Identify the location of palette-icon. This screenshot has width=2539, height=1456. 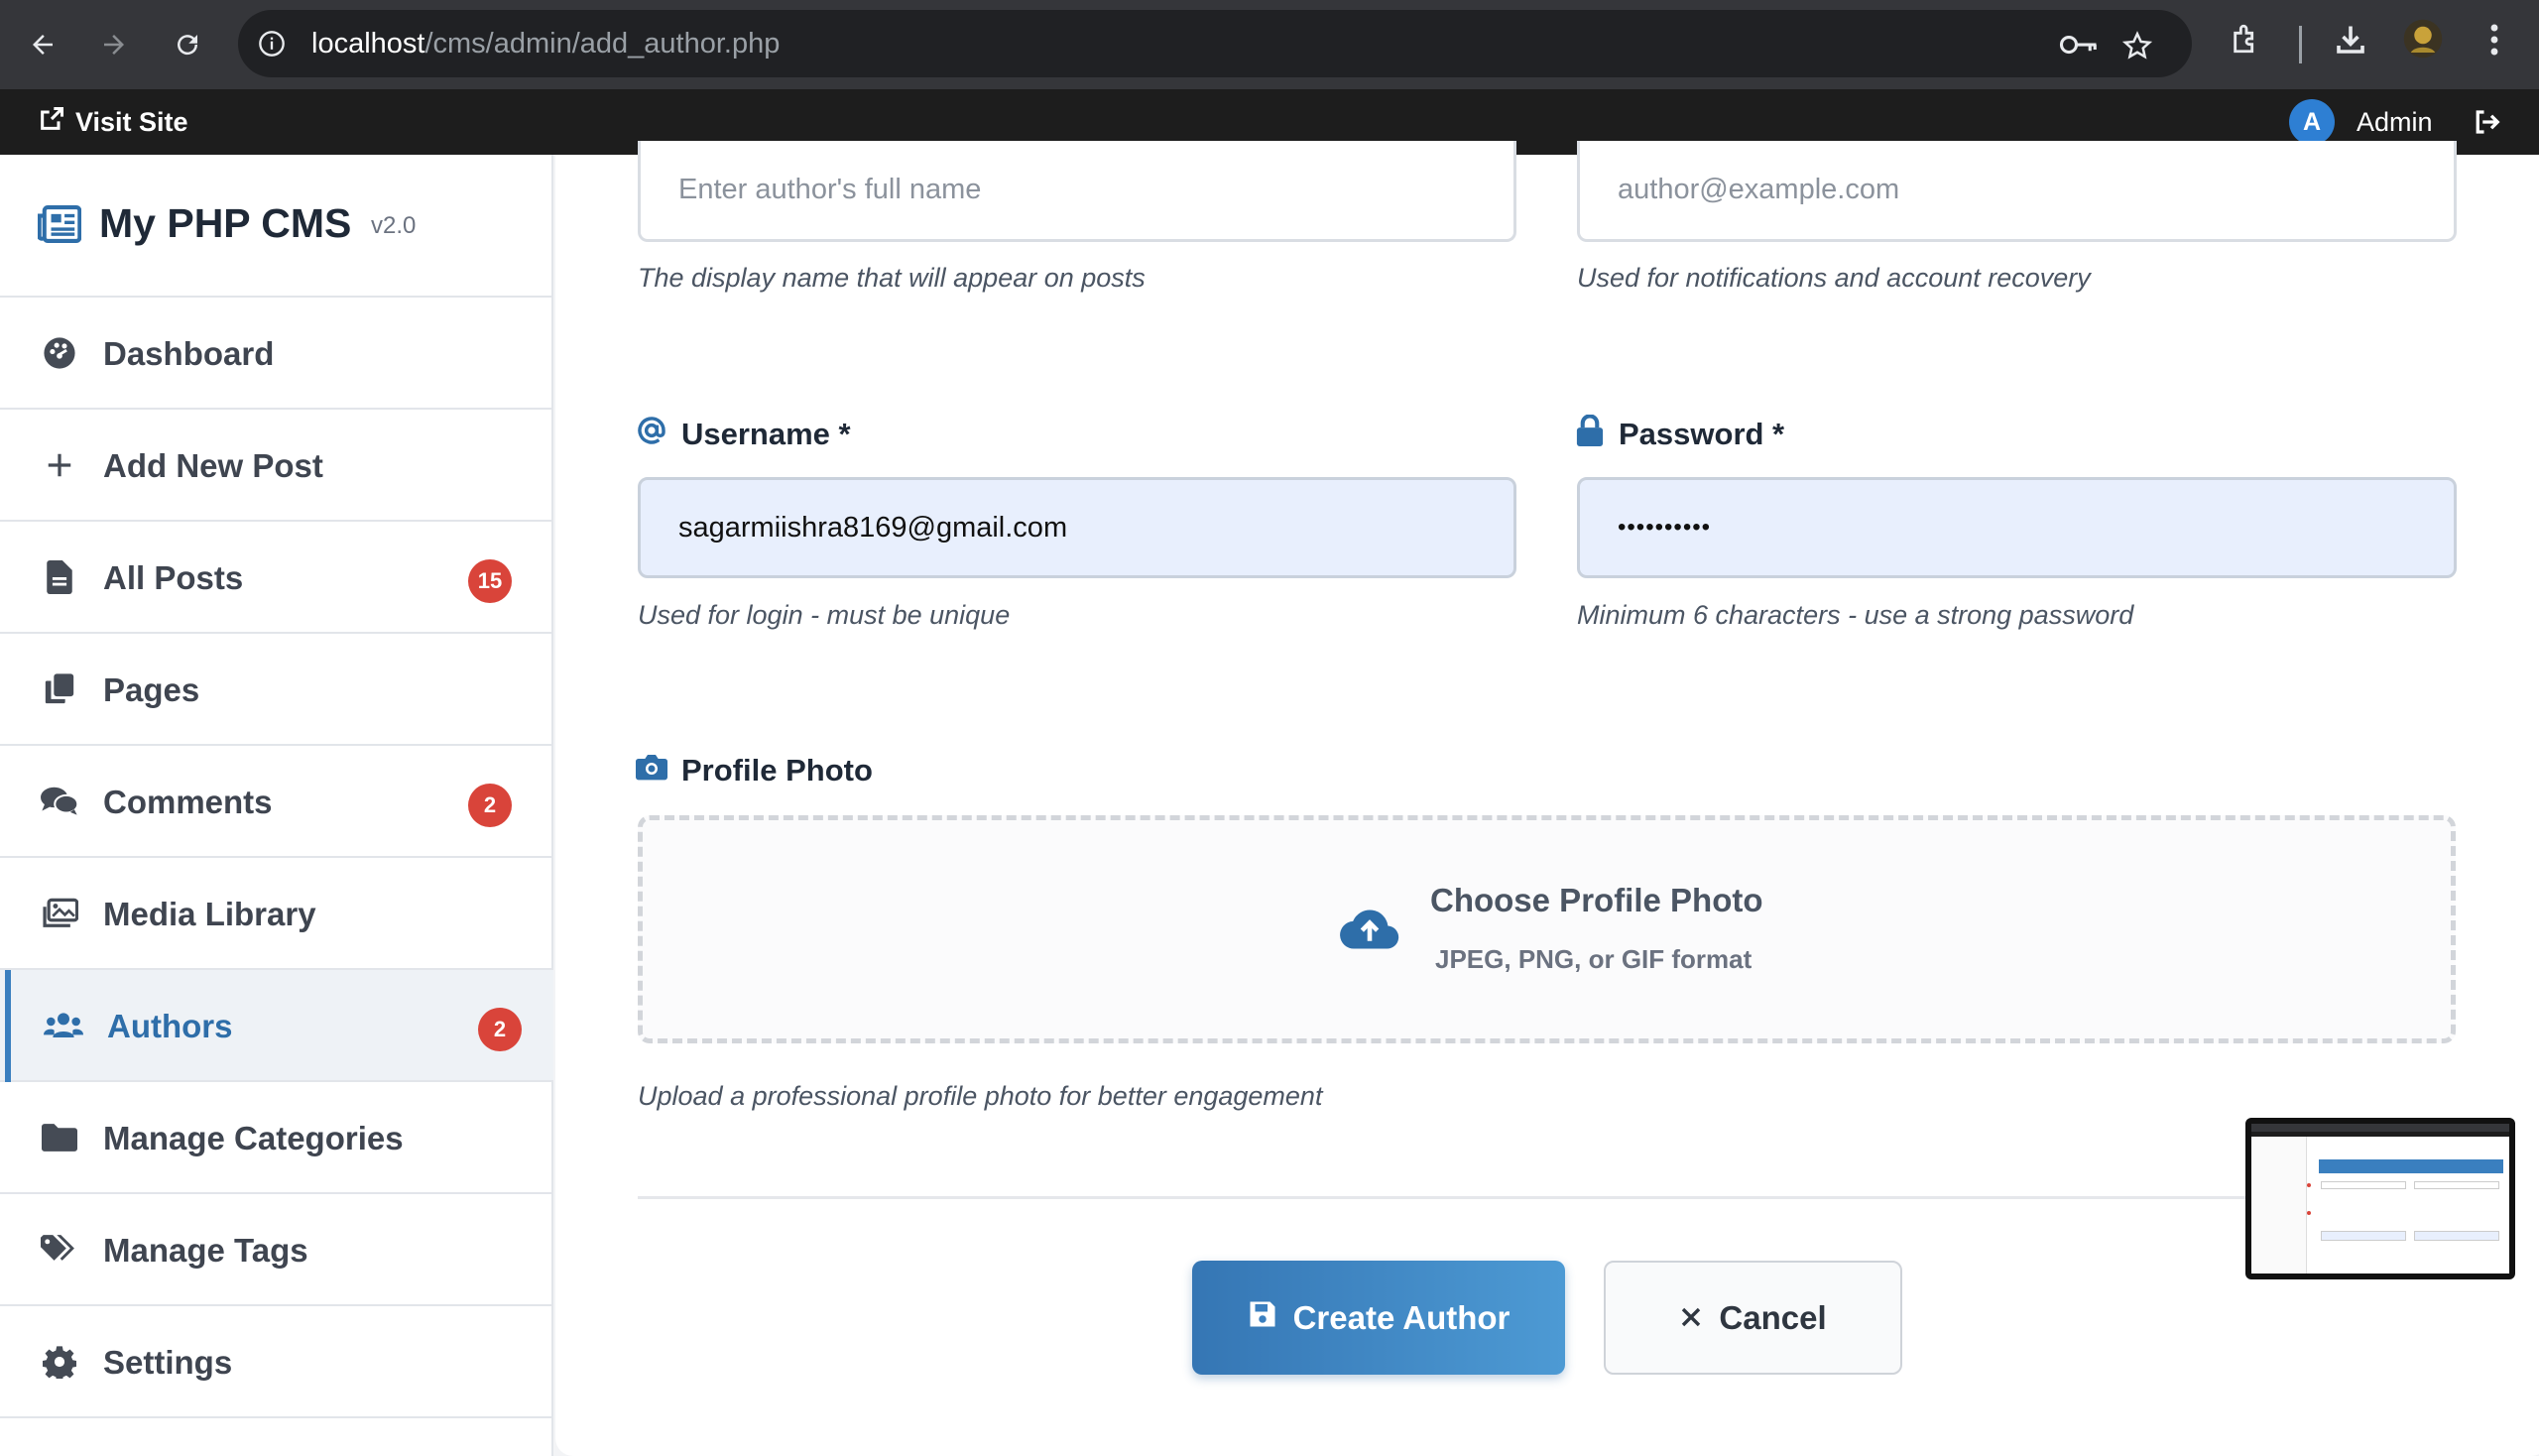
(60, 353).